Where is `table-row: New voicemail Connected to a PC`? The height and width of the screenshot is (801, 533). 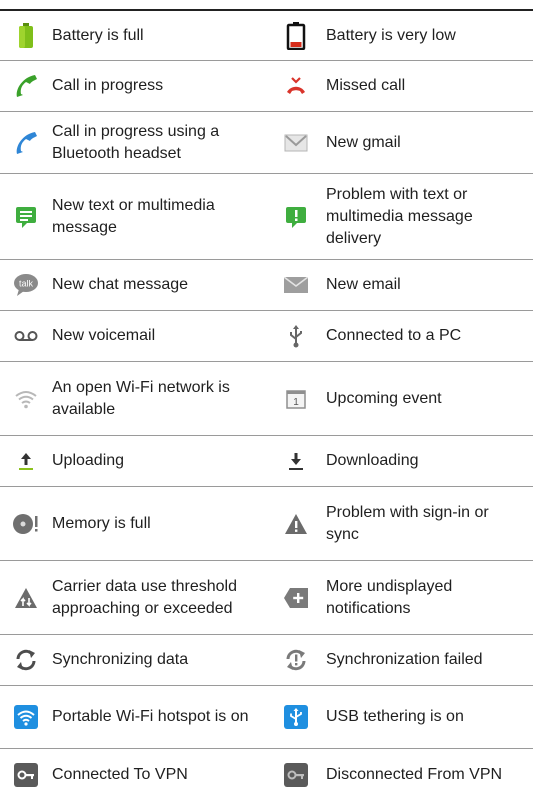
table-row: New voicemail Connected to a PC is located at coordinates (266, 336).